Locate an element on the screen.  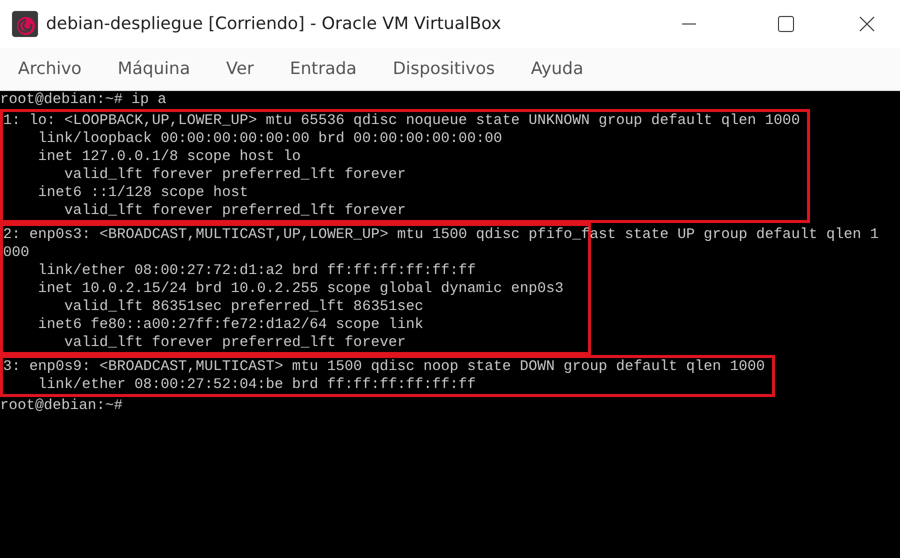
menu-item: Archivo is located at coordinates (50, 69).